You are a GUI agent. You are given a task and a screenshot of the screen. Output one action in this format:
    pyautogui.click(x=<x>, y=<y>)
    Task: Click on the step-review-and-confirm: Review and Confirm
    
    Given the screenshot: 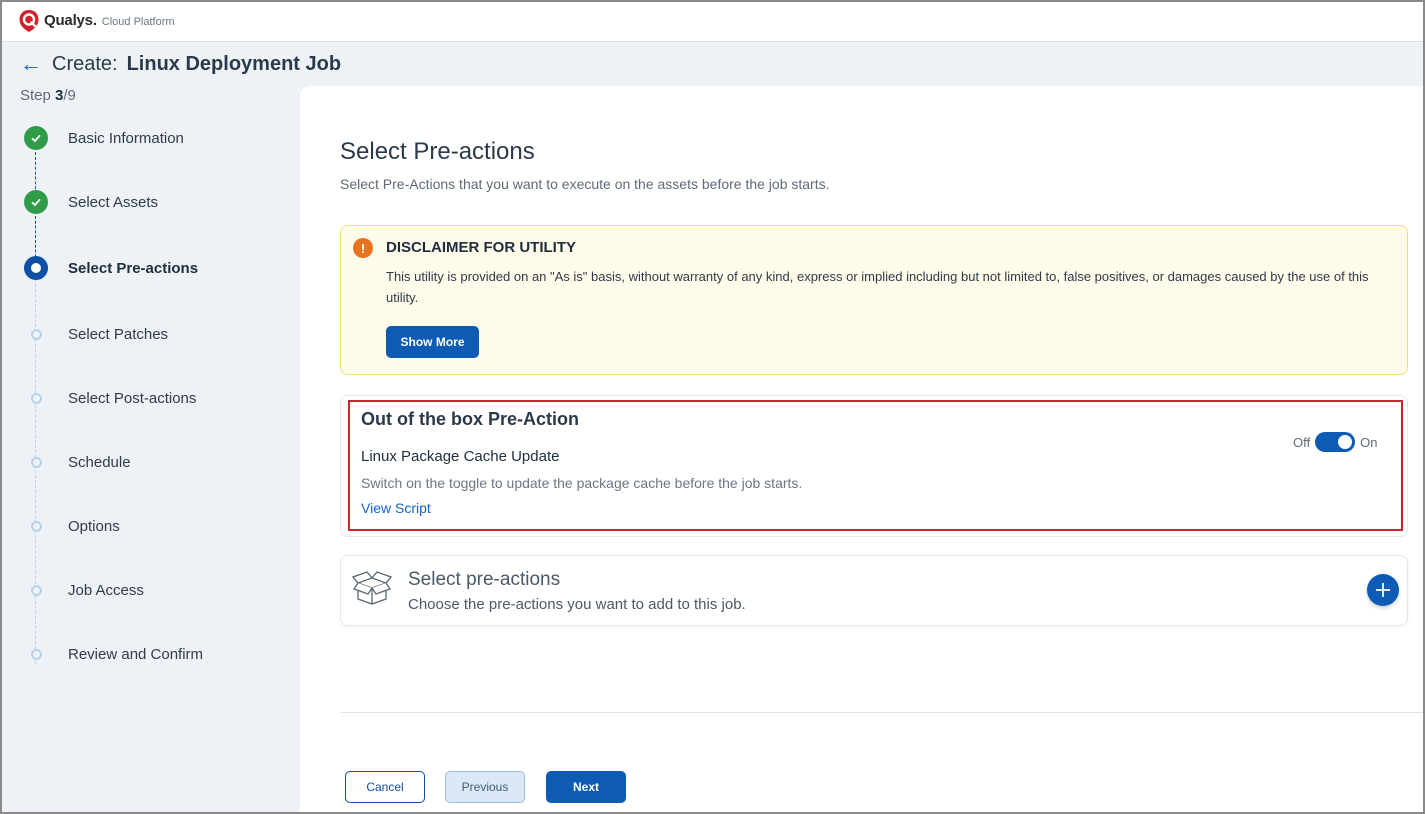 What is the action you would take?
    pyautogui.click(x=150, y=654)
    